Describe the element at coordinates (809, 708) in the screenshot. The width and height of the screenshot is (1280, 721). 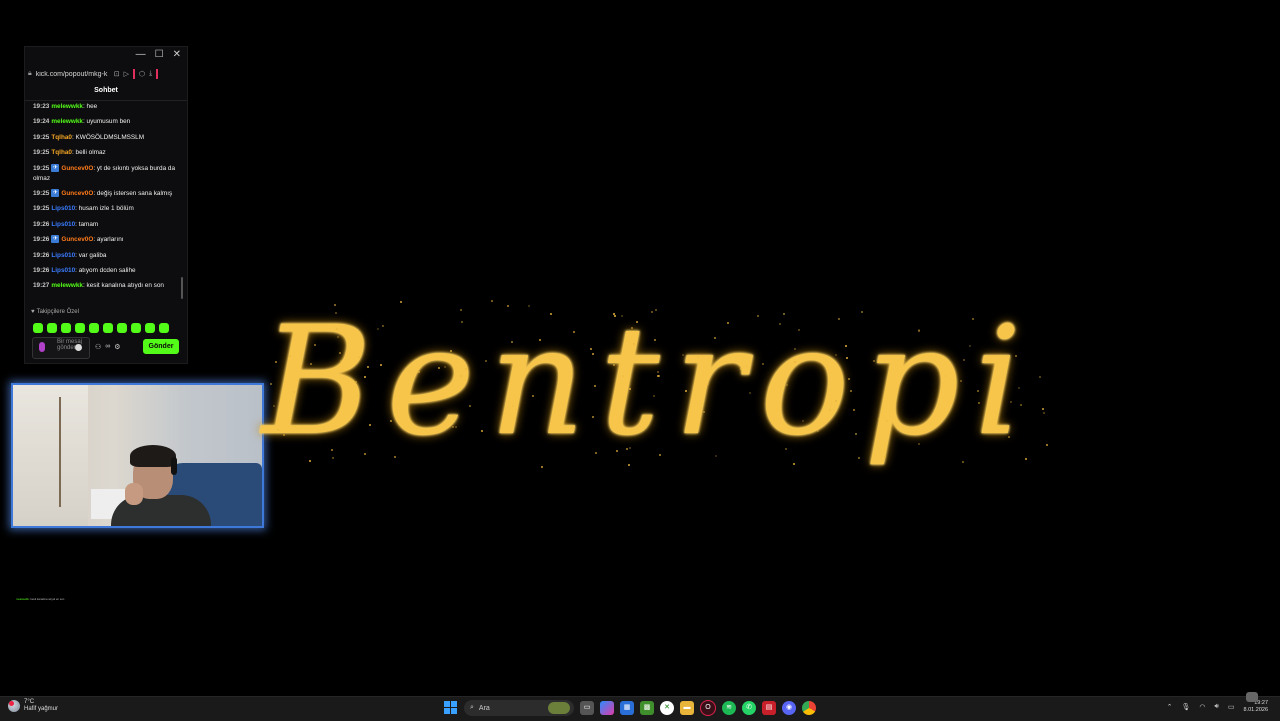
I see `chrome-icon` at that location.